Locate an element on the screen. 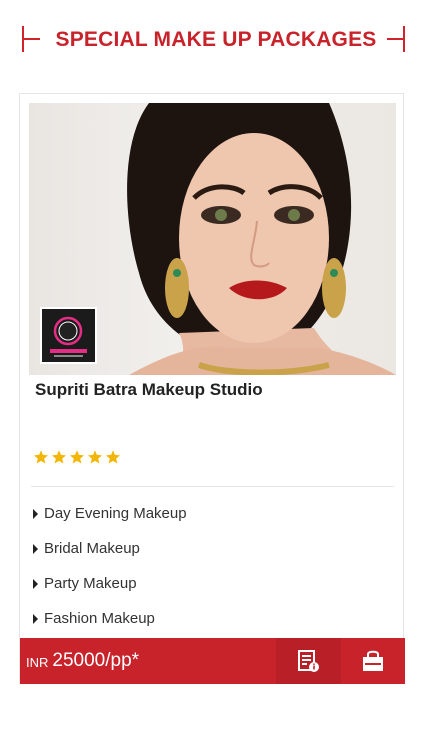 The height and width of the screenshot is (750, 422). section-header: SPECIAL MAKE UP PACKAGES is located at coordinates (211, 40).